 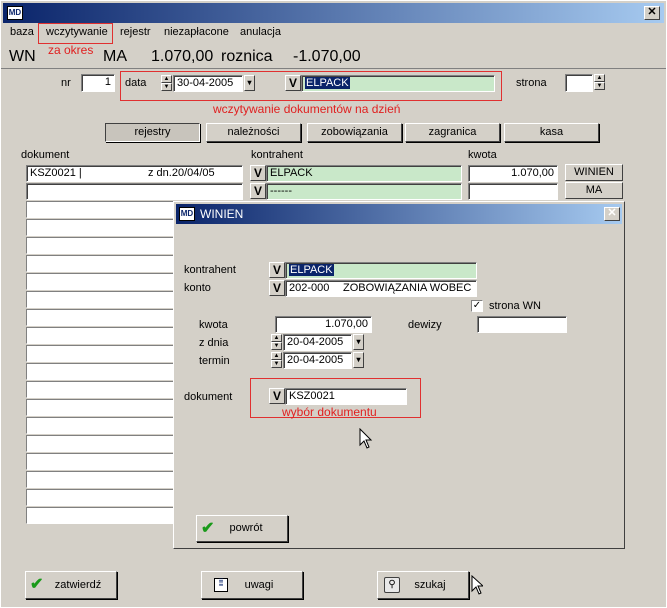 What do you see at coordinates (599, 82) in the screenshot?
I see `strona-spinner: ▲ ▼` at bounding box center [599, 82].